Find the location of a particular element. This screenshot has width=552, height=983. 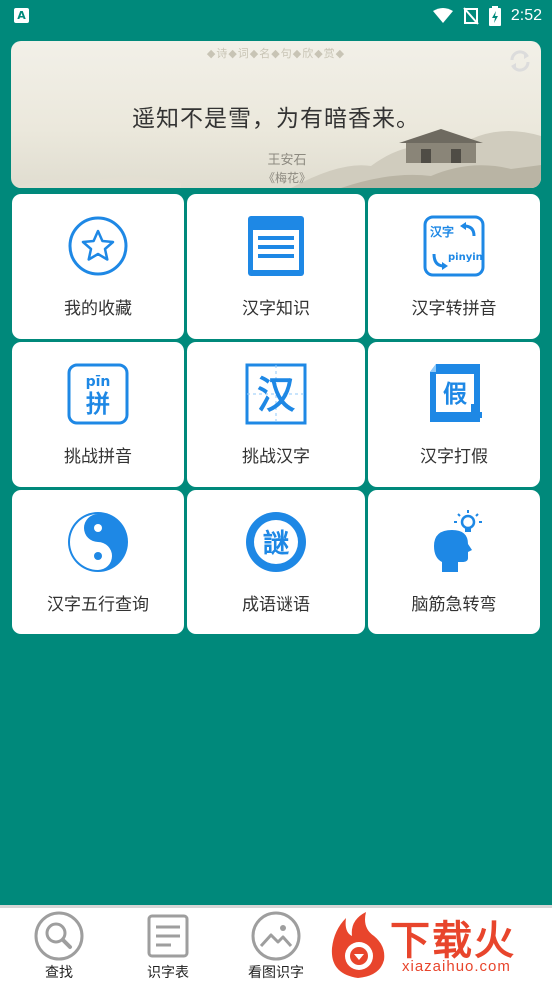

tile-label: 汉字五行查询 is located at coordinates (98, 605).